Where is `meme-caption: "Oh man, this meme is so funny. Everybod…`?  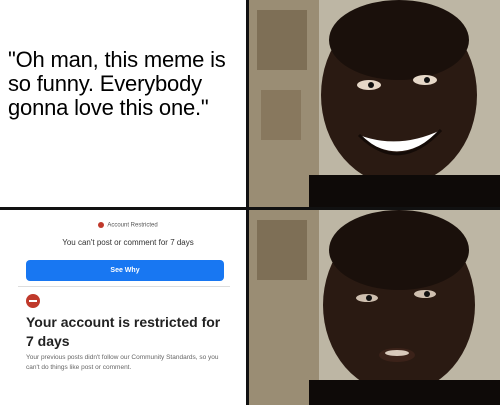 meme-caption: "Oh man, this meme is so funny. Everybod… is located at coordinates (117, 83).